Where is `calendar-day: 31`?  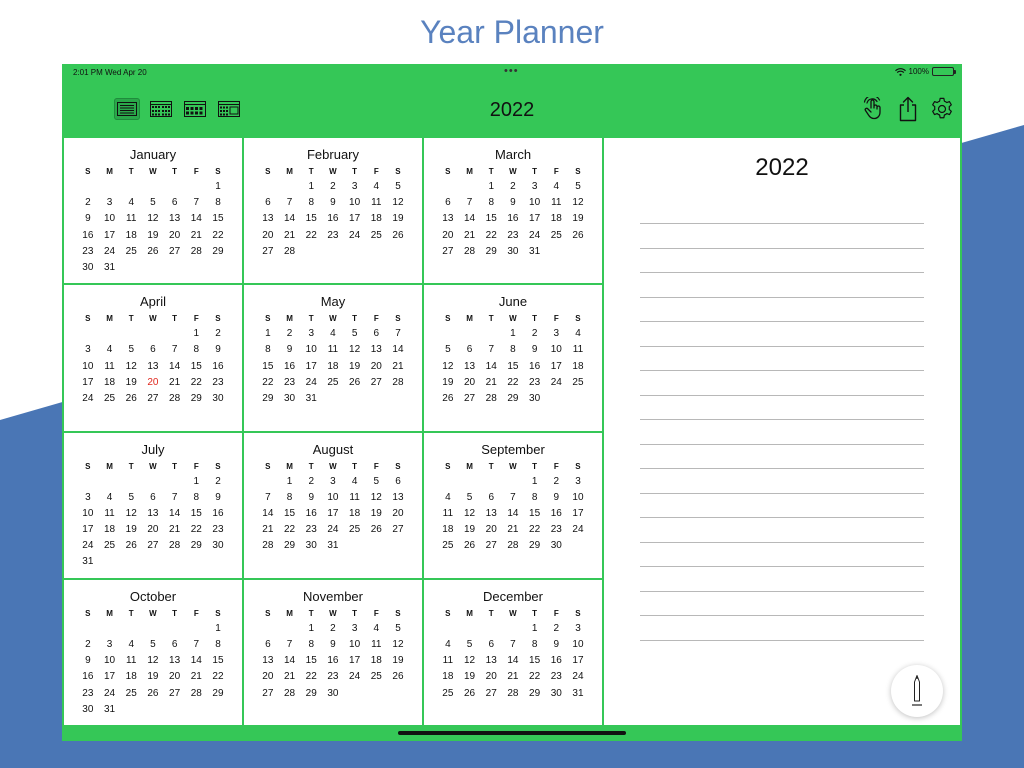 calendar-day: 31 is located at coordinates (88, 562).